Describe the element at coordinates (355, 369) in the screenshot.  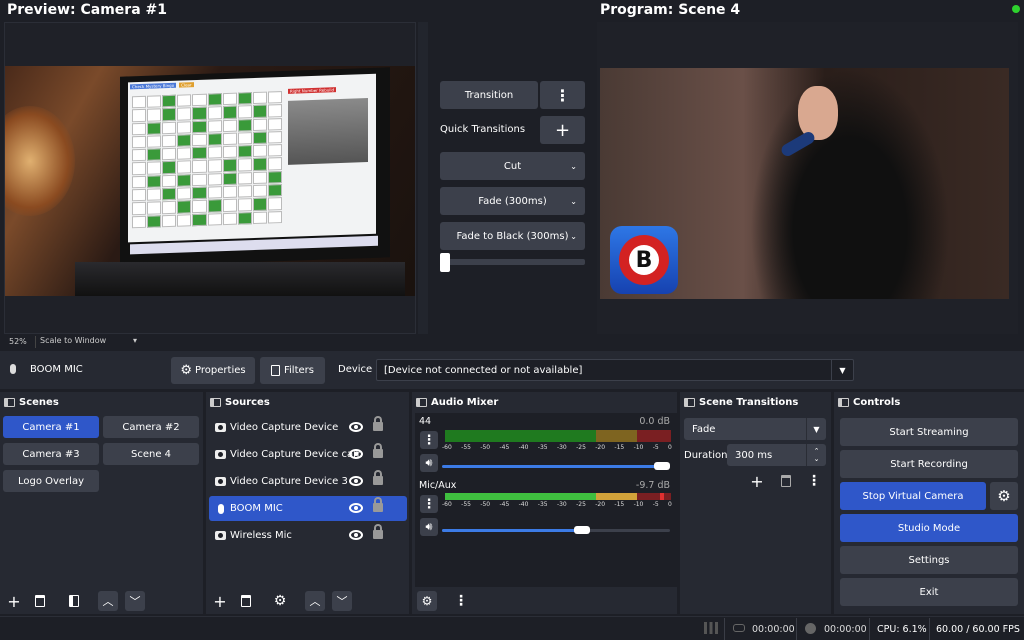
I see `device-label: Device` at that location.